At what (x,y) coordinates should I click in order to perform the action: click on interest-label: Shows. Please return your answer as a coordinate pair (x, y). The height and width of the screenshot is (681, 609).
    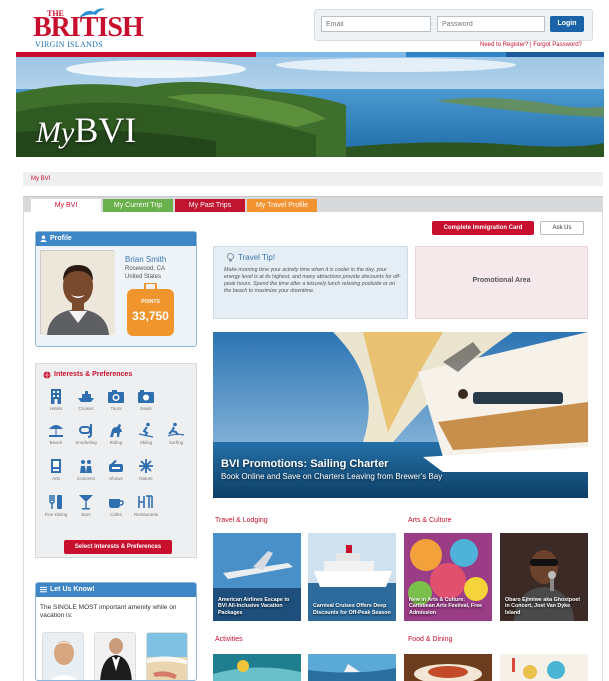
    Looking at the image, I should click on (116, 478).